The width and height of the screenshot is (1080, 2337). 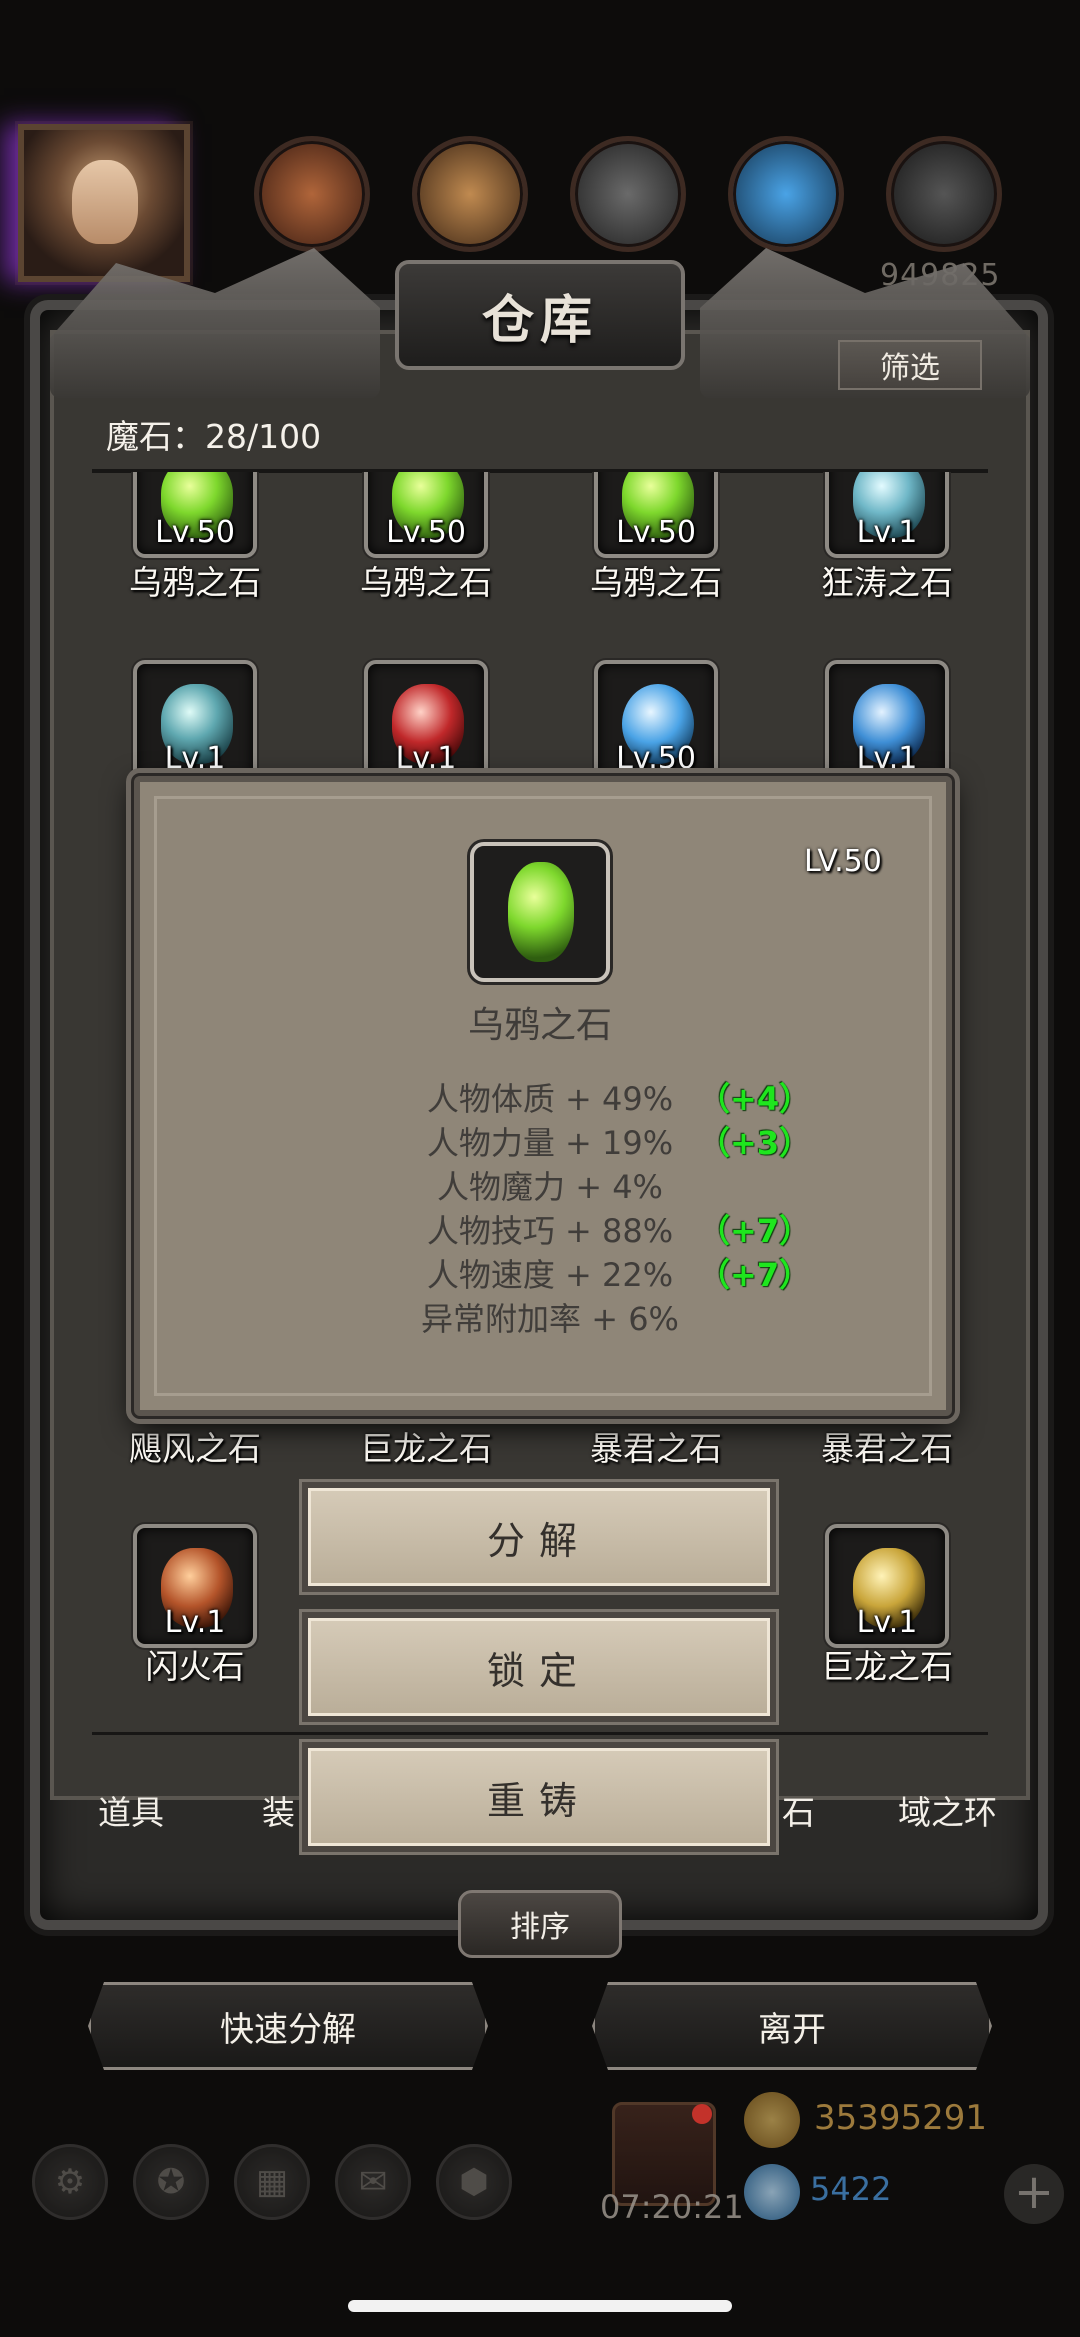 I want to click on quest-icon: ▦, so click(x=272, y=2182).